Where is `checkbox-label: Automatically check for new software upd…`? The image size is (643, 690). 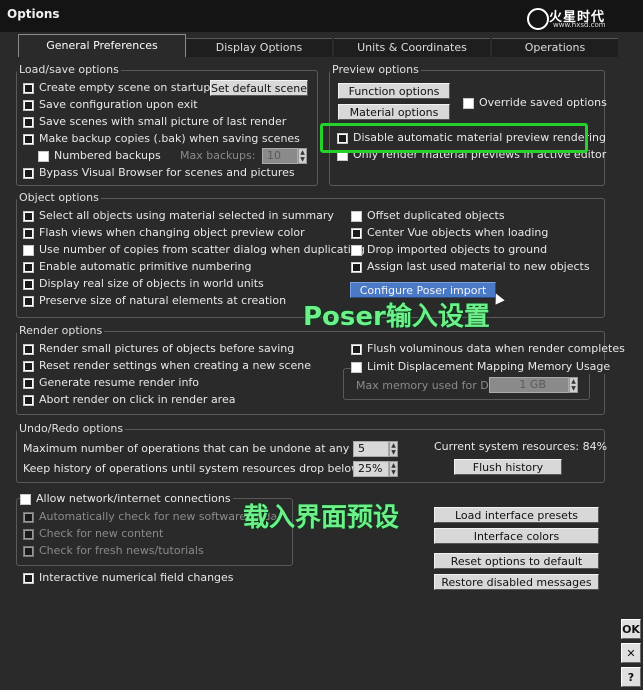
checkbox-label: Automatically check for new software upd… is located at coordinates (158, 516).